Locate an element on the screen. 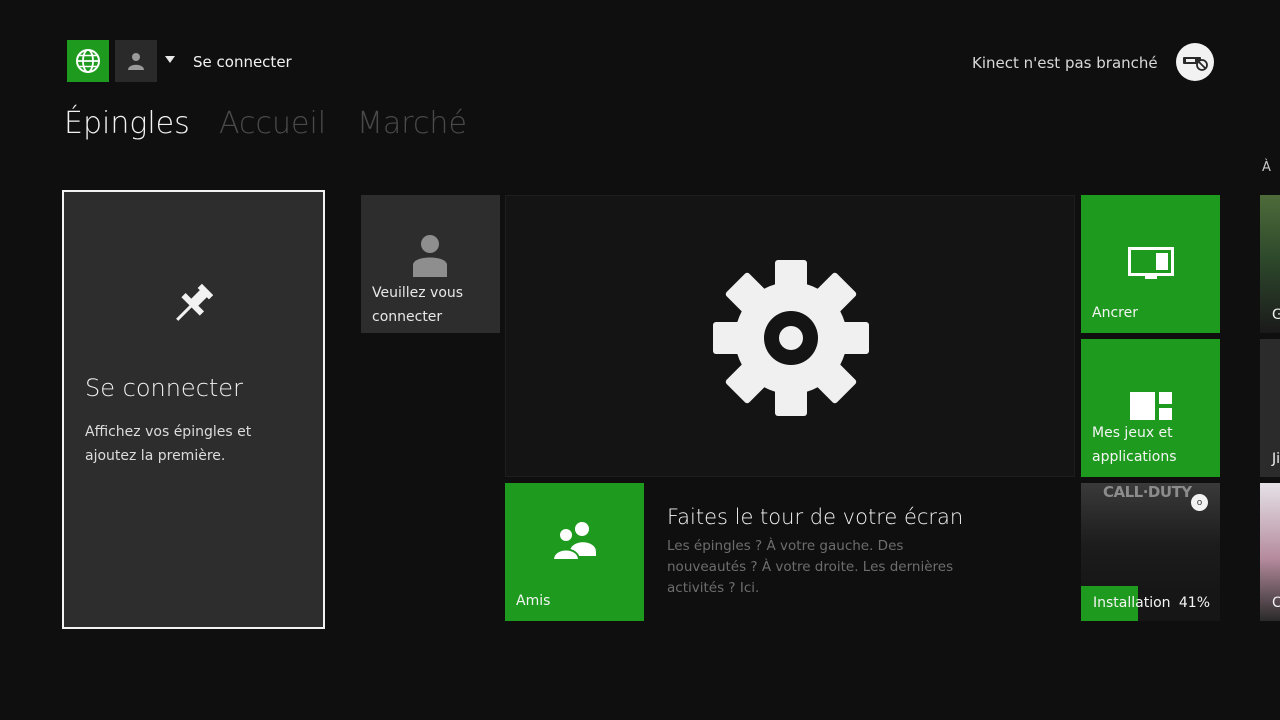 The width and height of the screenshot is (1280, 720). pins-title: Se connecter is located at coordinates (164, 388).